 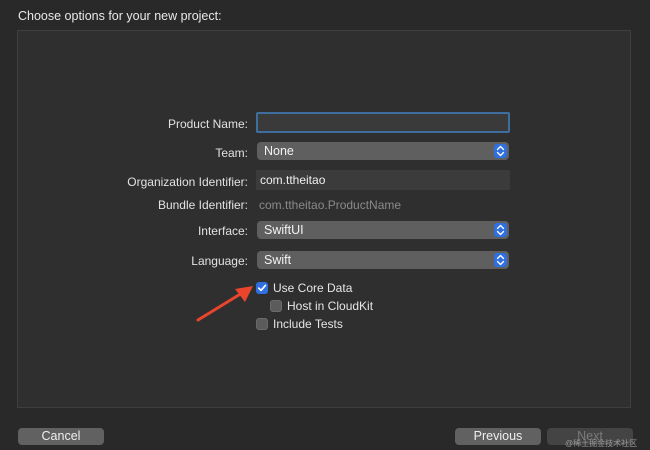 I want to click on previous-button: Previous, so click(x=498, y=436).